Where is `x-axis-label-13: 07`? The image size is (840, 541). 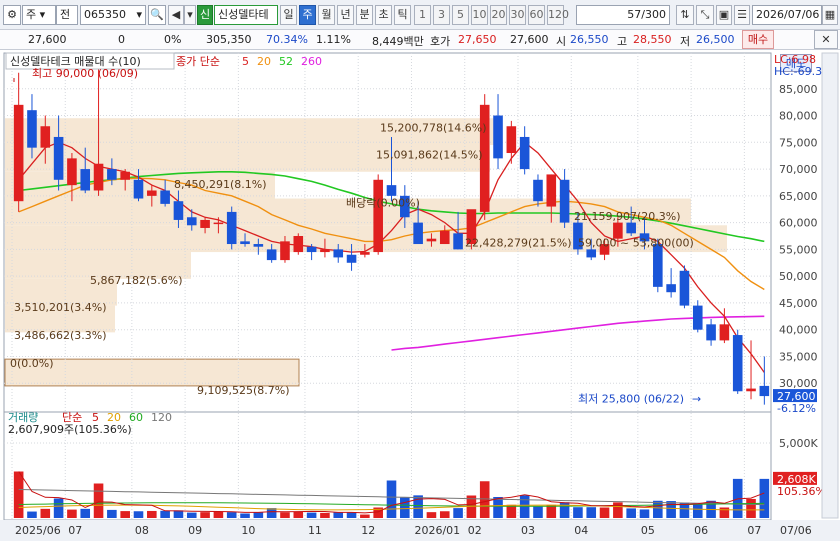
x-axis-label-13: 07 is located at coordinates (754, 530).